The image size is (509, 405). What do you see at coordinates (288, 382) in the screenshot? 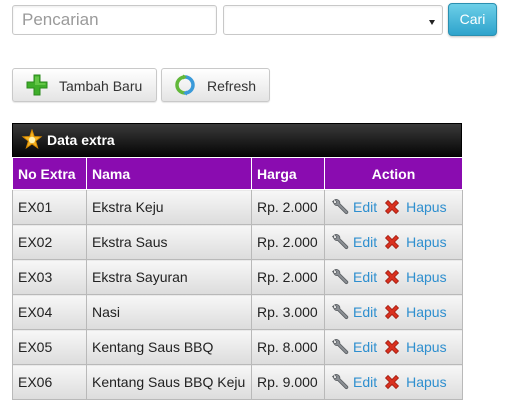
I see `cell-harga: Rp. 9.000` at bounding box center [288, 382].